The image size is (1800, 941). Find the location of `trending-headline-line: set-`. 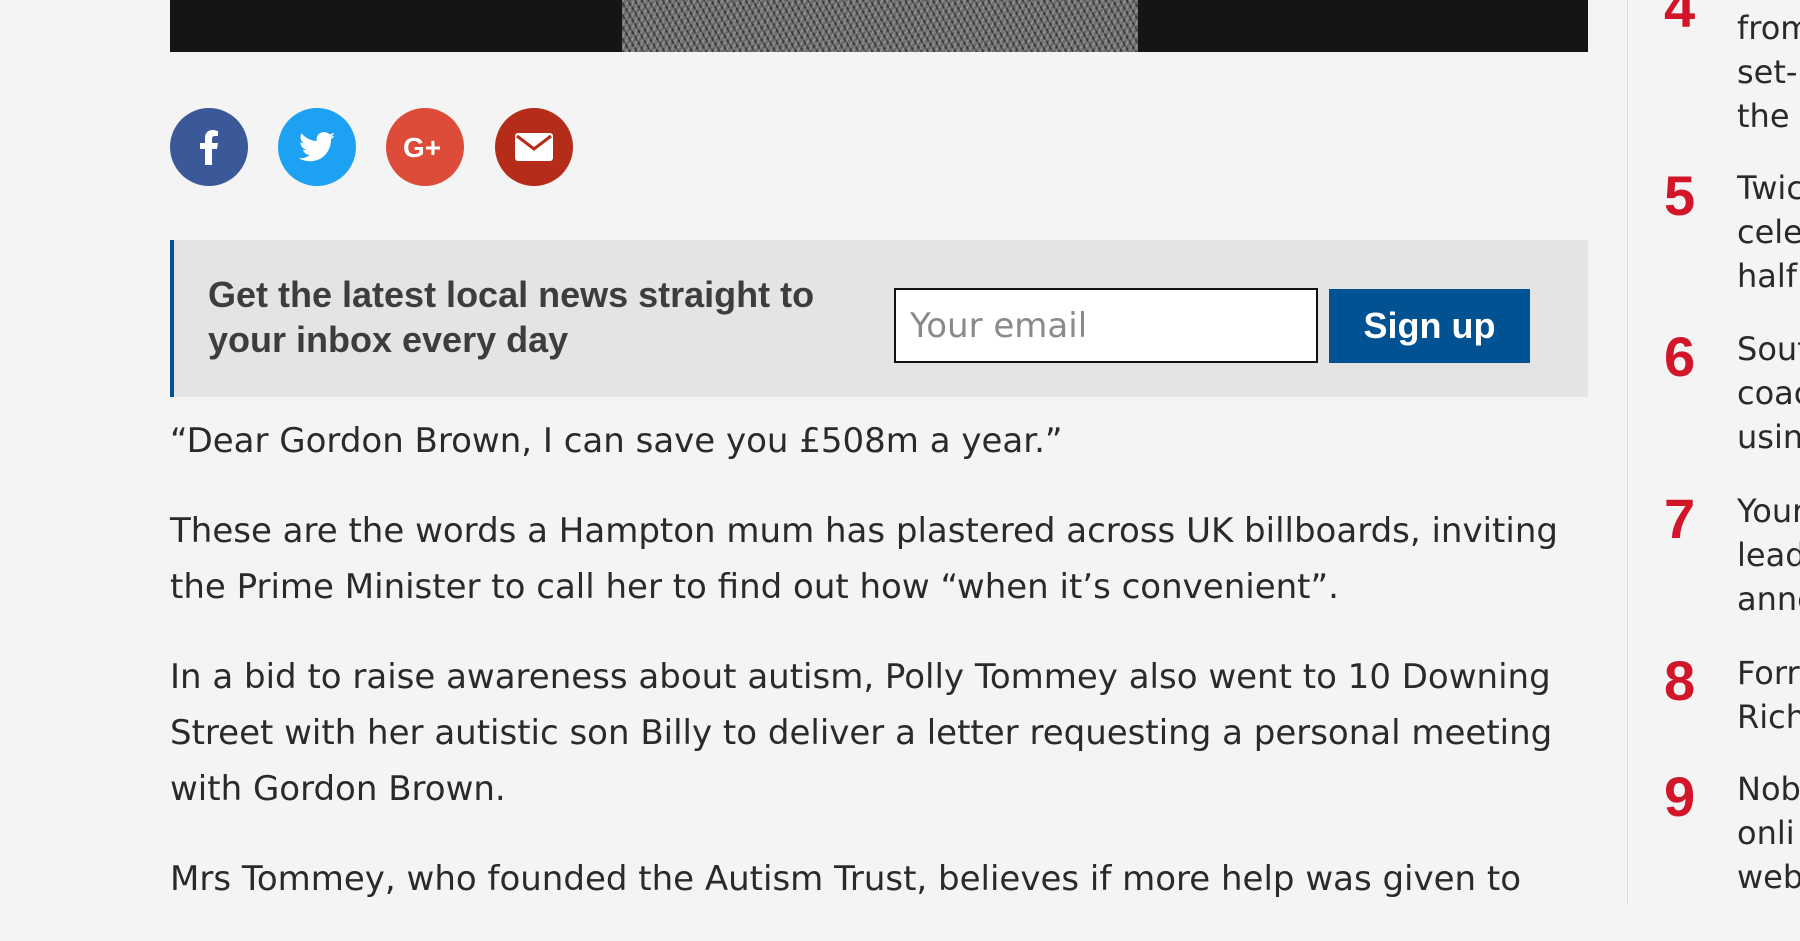

trending-headline-line: set- is located at coordinates (1767, 72).